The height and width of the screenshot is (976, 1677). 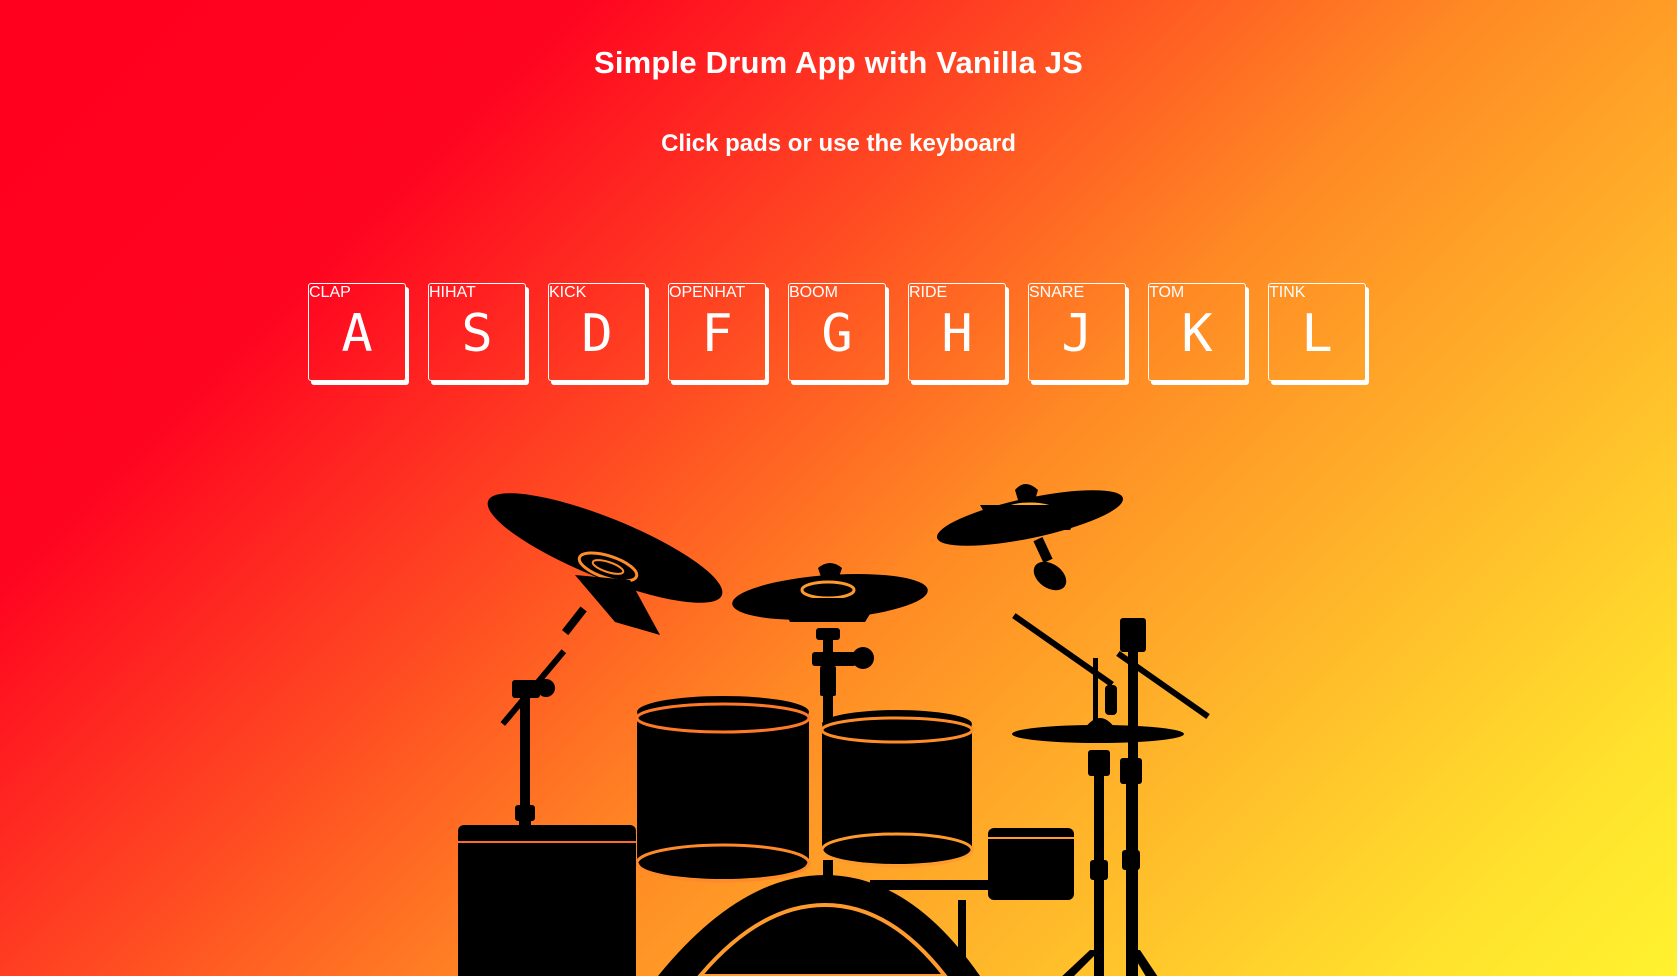 I want to click on pad-key-letter: G, so click(x=837, y=334).